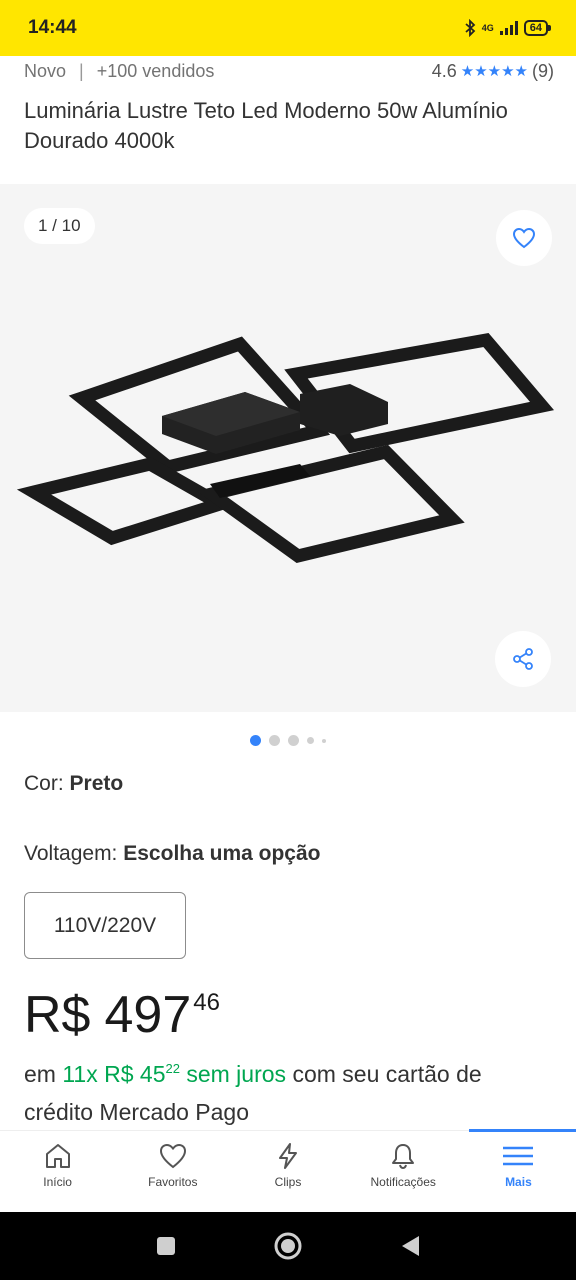  What do you see at coordinates (330, 504) in the screenshot?
I see `lamp-frame-bottom` at bounding box center [330, 504].